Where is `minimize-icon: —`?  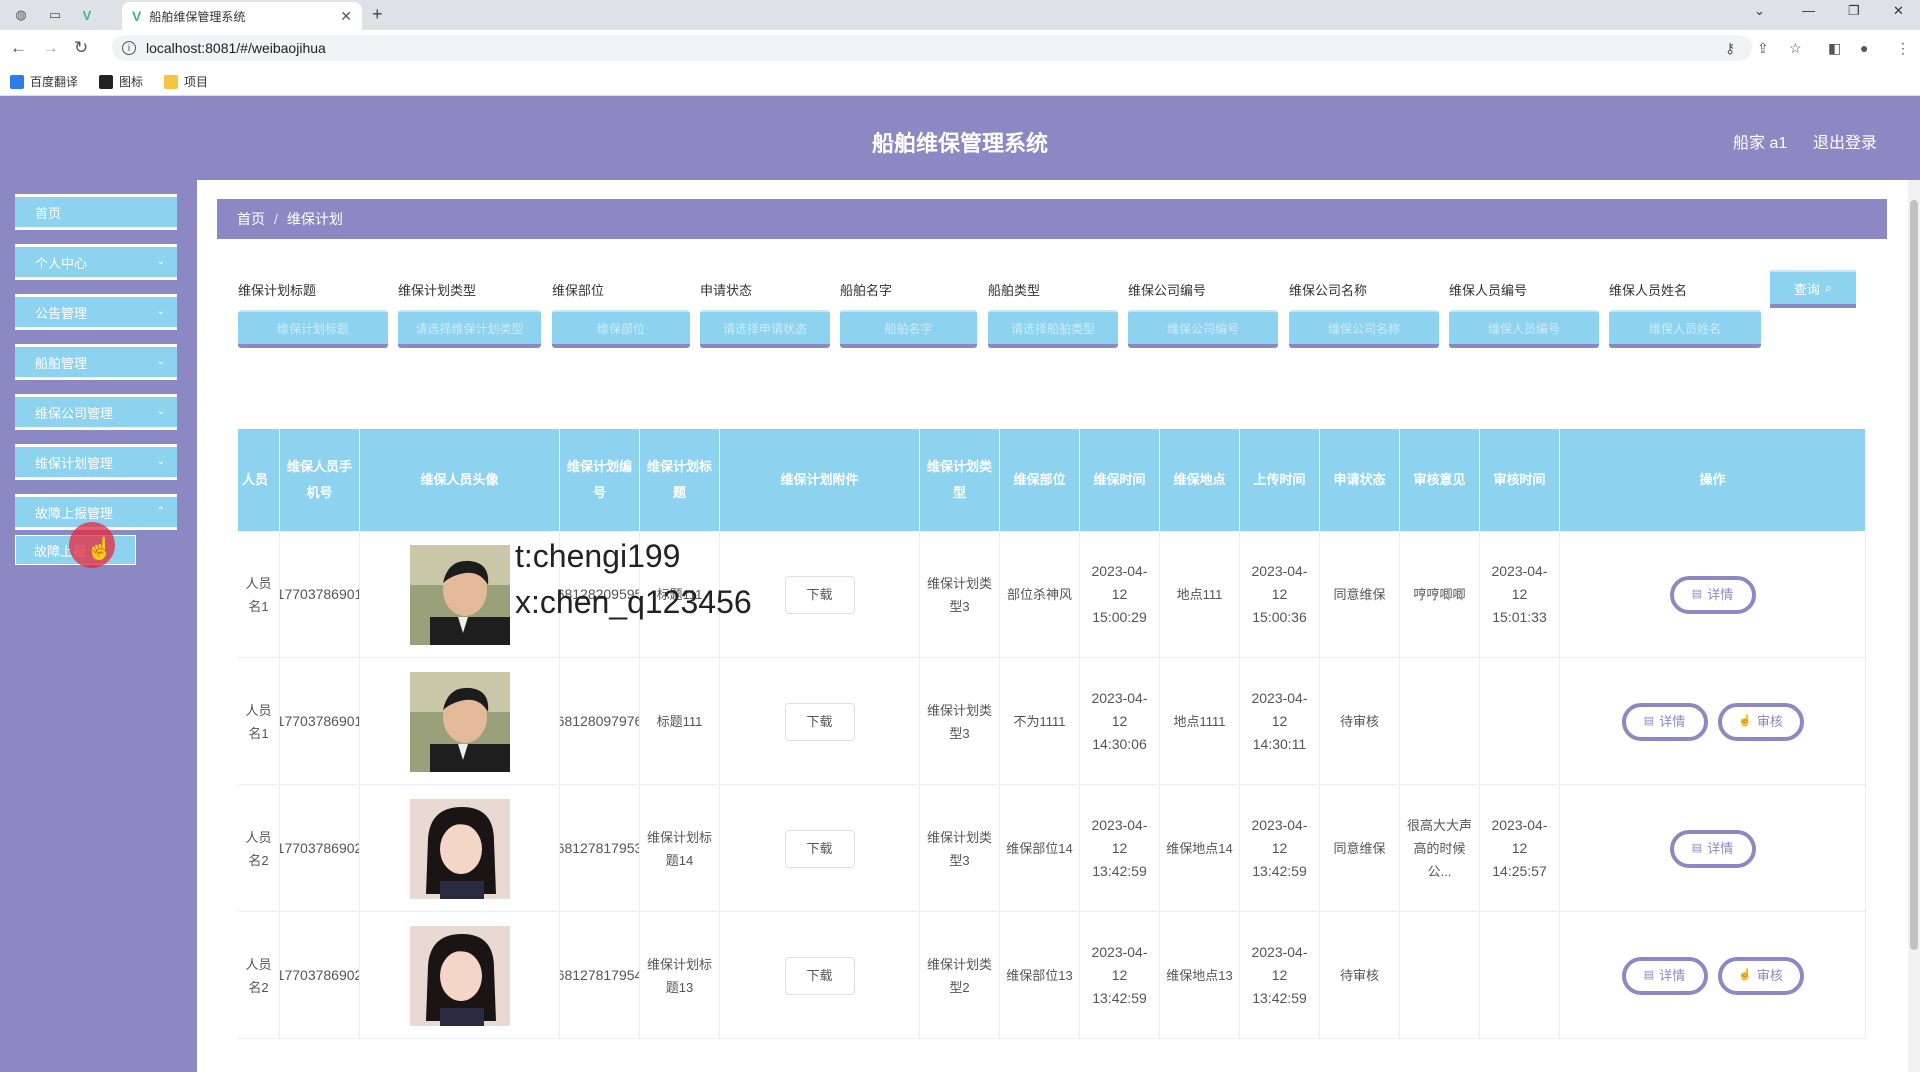 minimize-icon: — is located at coordinates (1808, 10).